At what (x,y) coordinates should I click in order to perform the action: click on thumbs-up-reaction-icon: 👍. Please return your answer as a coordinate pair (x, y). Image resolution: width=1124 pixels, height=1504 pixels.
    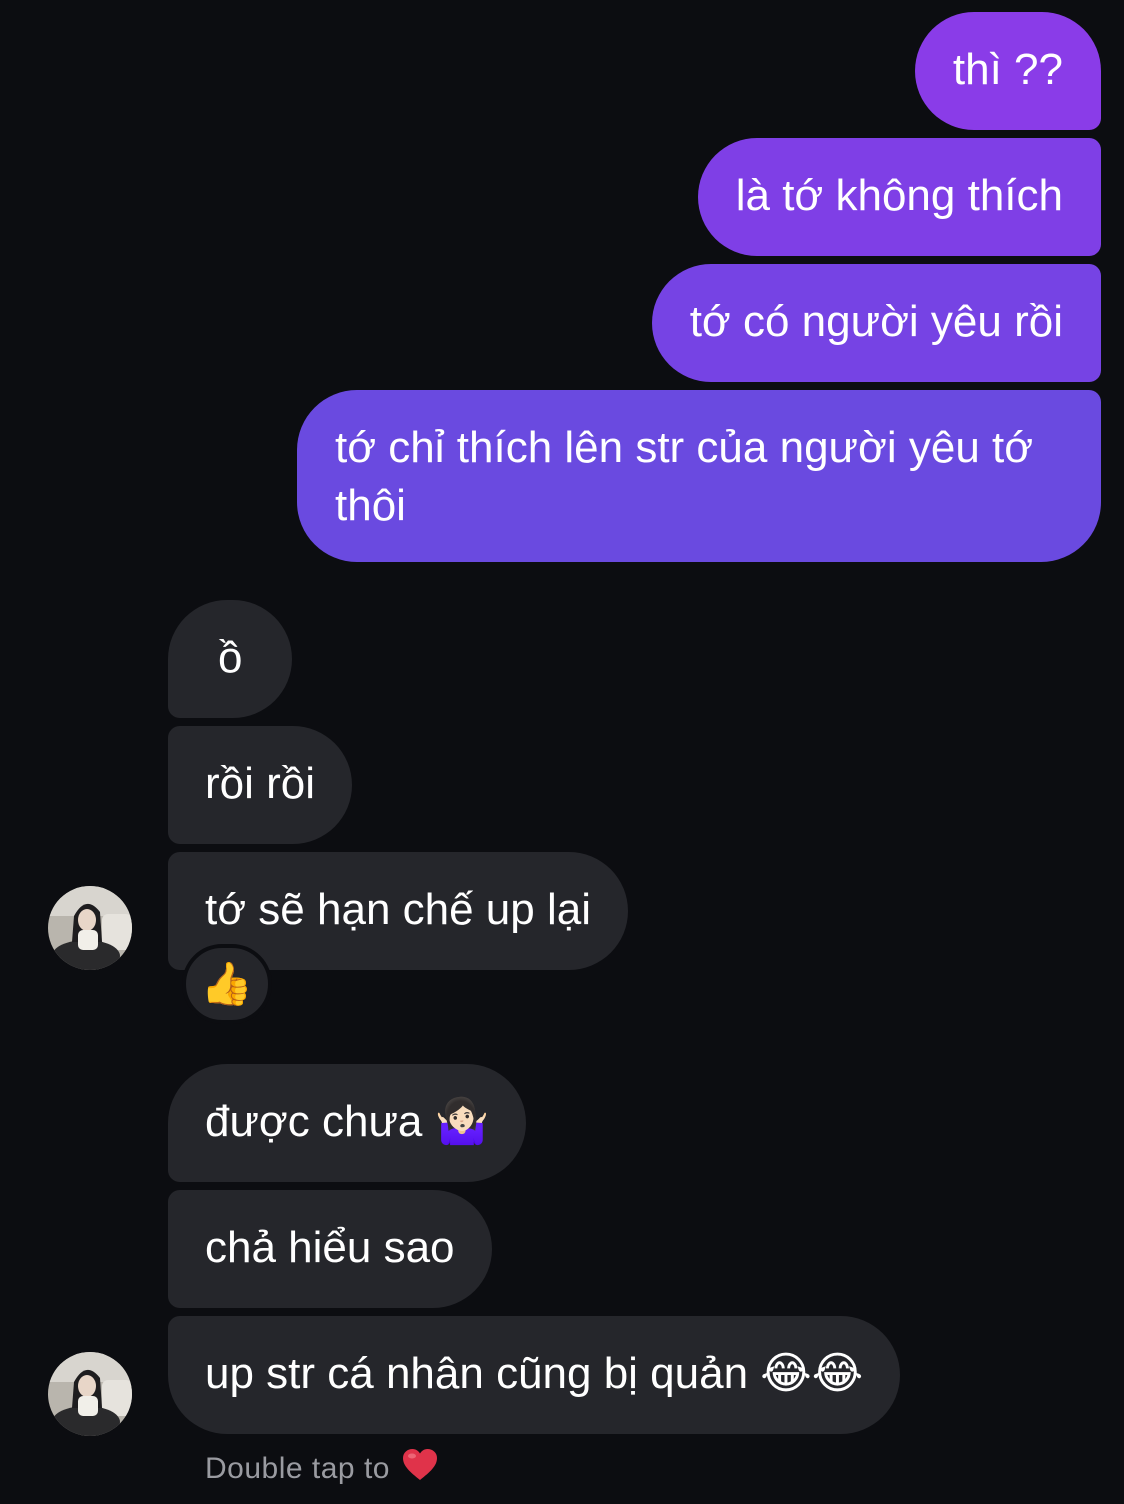
    Looking at the image, I should click on (227, 984).